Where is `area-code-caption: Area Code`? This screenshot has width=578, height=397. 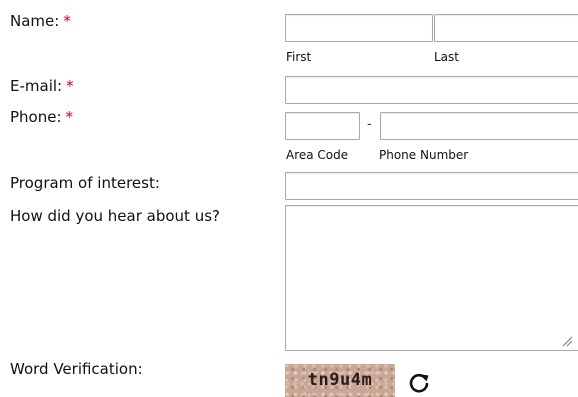 area-code-caption: Area Code is located at coordinates (317, 155).